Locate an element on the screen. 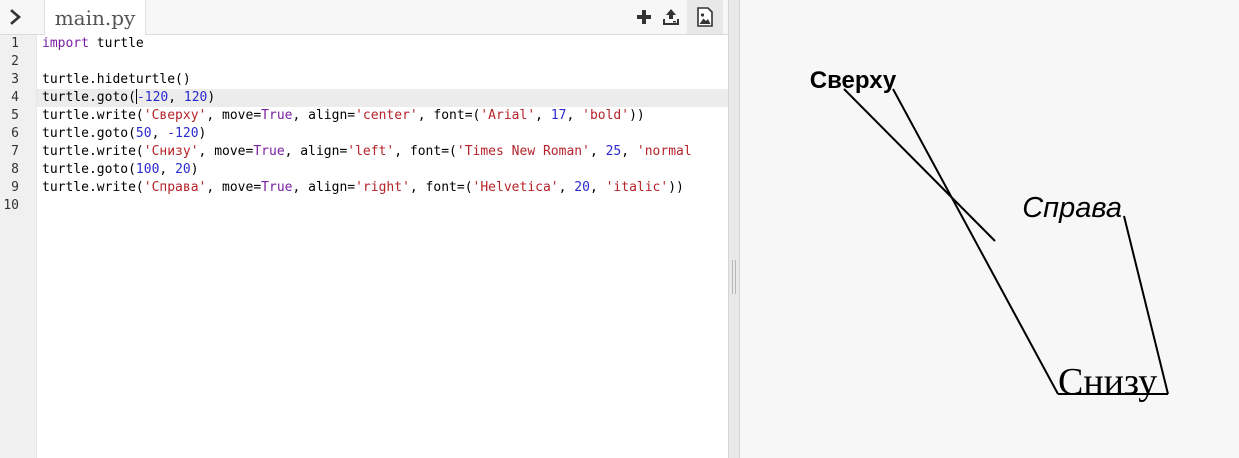  line-number: 2 is located at coordinates (15, 61).